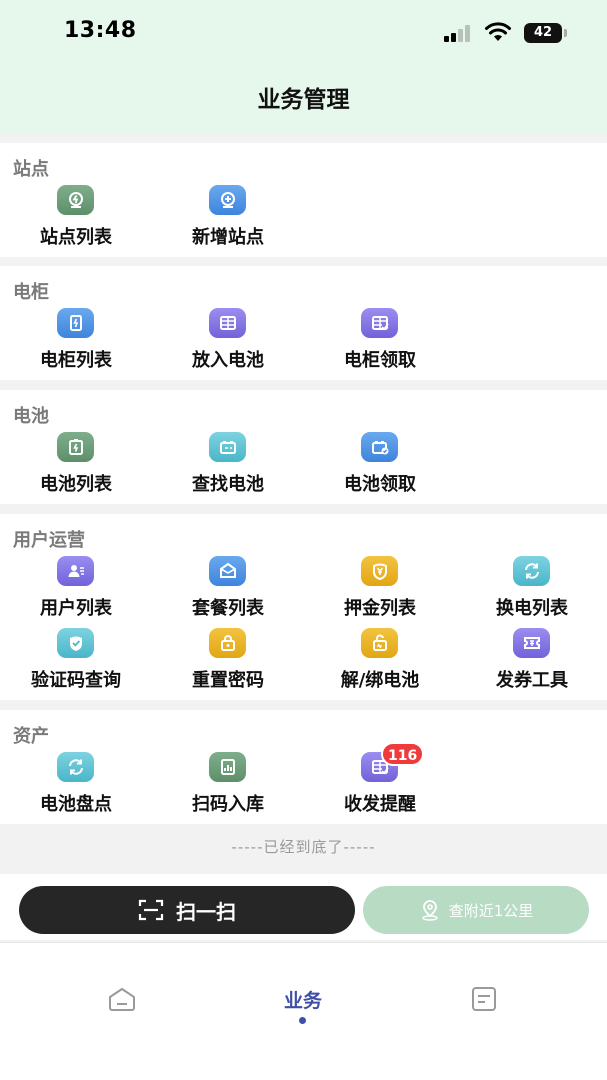 The image size is (607, 1080). What do you see at coordinates (75, 200) in the screenshot?
I see `station-list-icon` at bounding box center [75, 200].